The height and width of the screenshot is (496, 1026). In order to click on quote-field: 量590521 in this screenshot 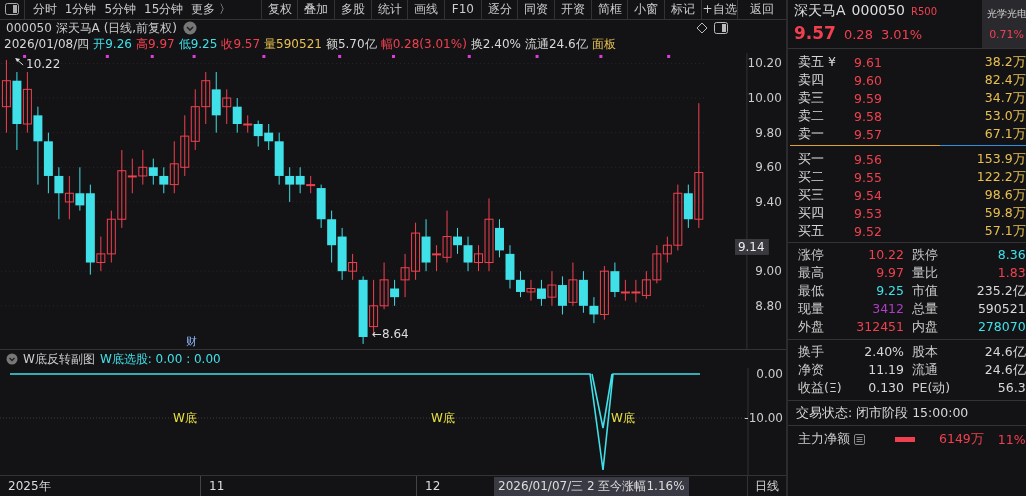, I will do `click(293, 45)`.